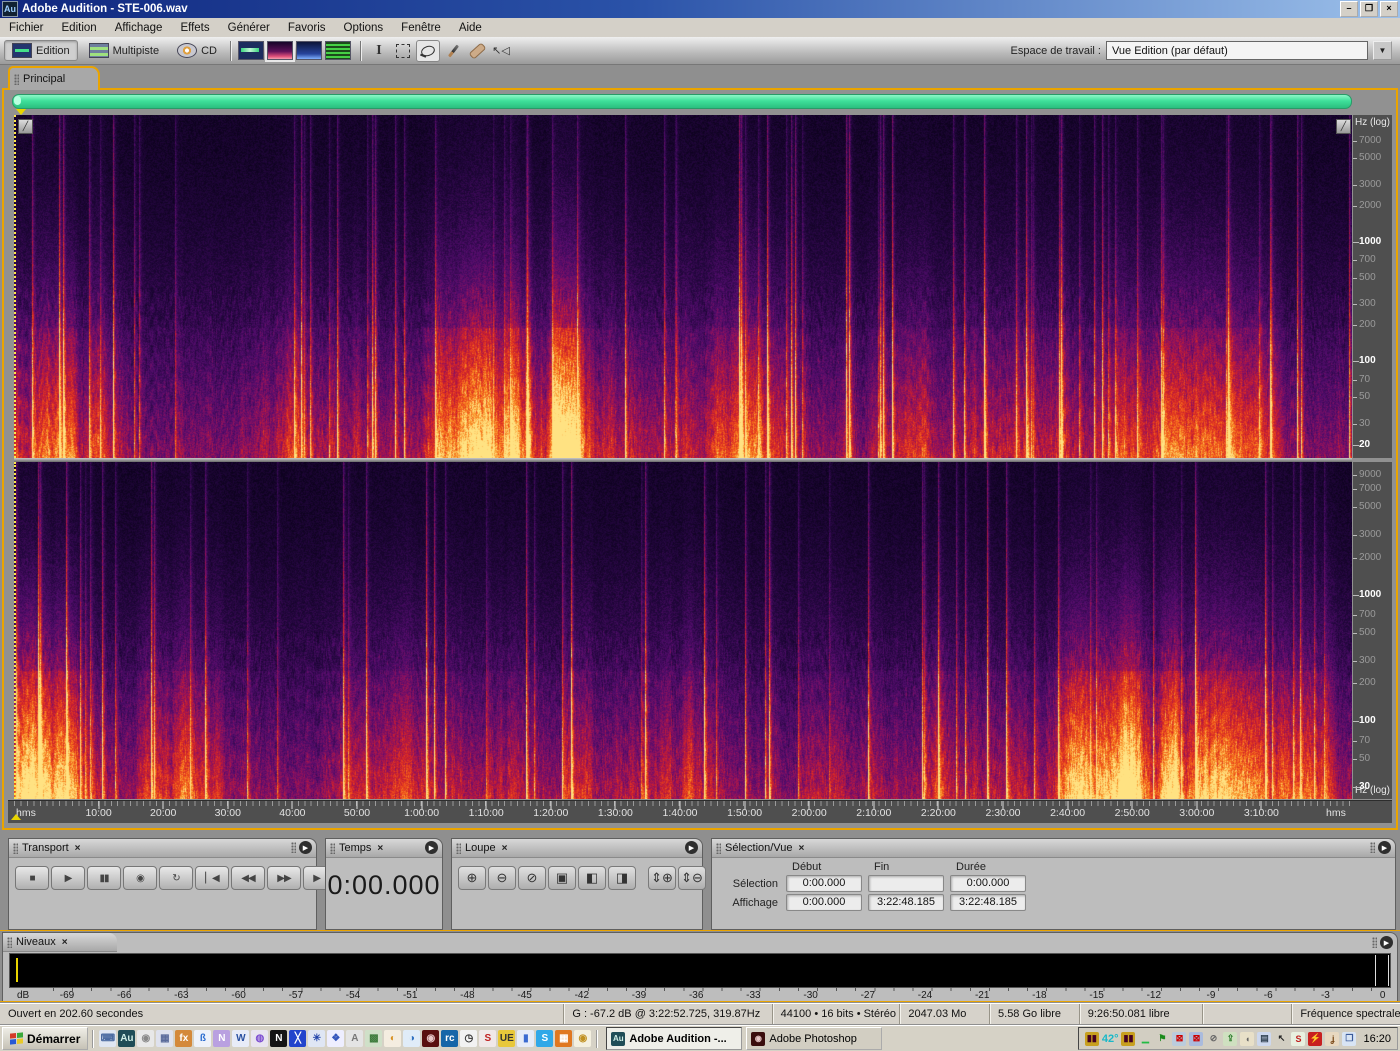 This screenshot has width=1400, height=1051. I want to click on horizontal-zoom-navigator, so click(682, 101).